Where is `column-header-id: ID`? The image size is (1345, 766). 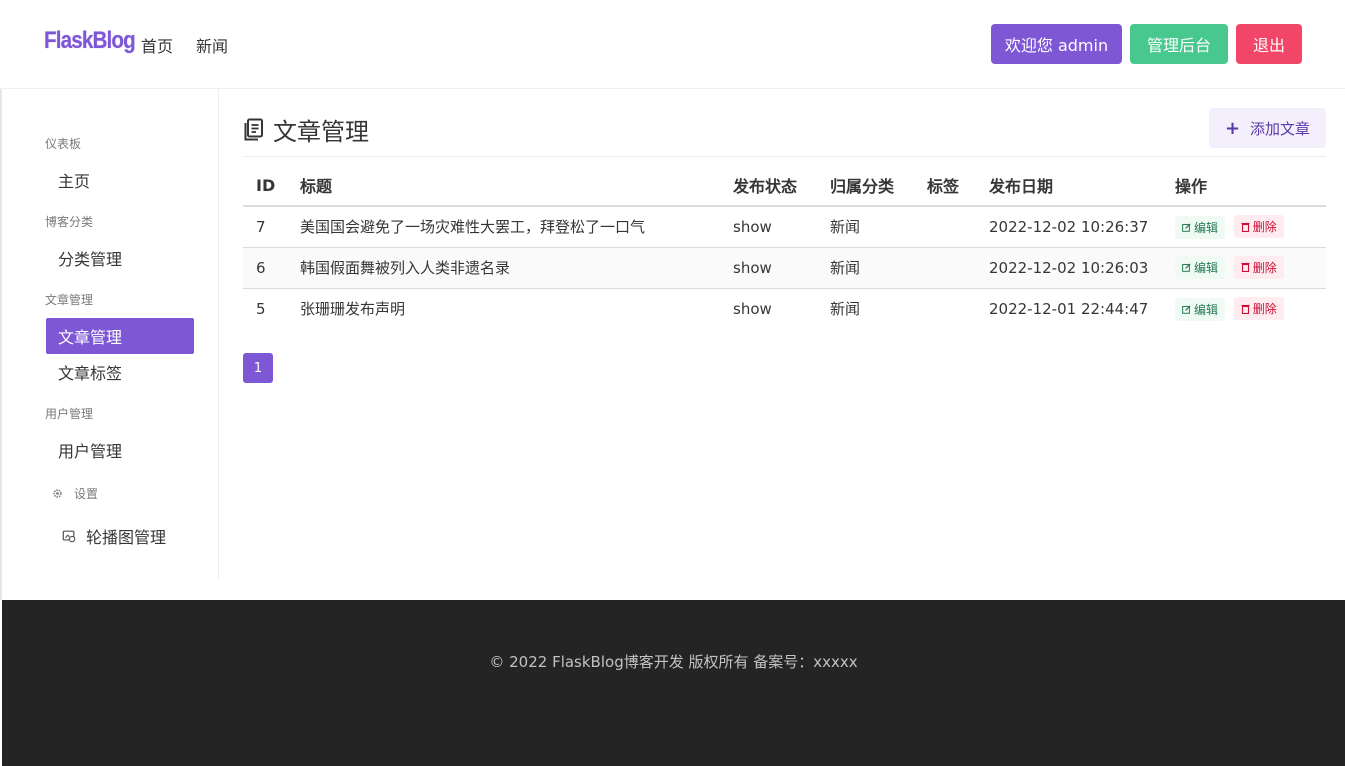 column-header-id: ID is located at coordinates (265, 186).